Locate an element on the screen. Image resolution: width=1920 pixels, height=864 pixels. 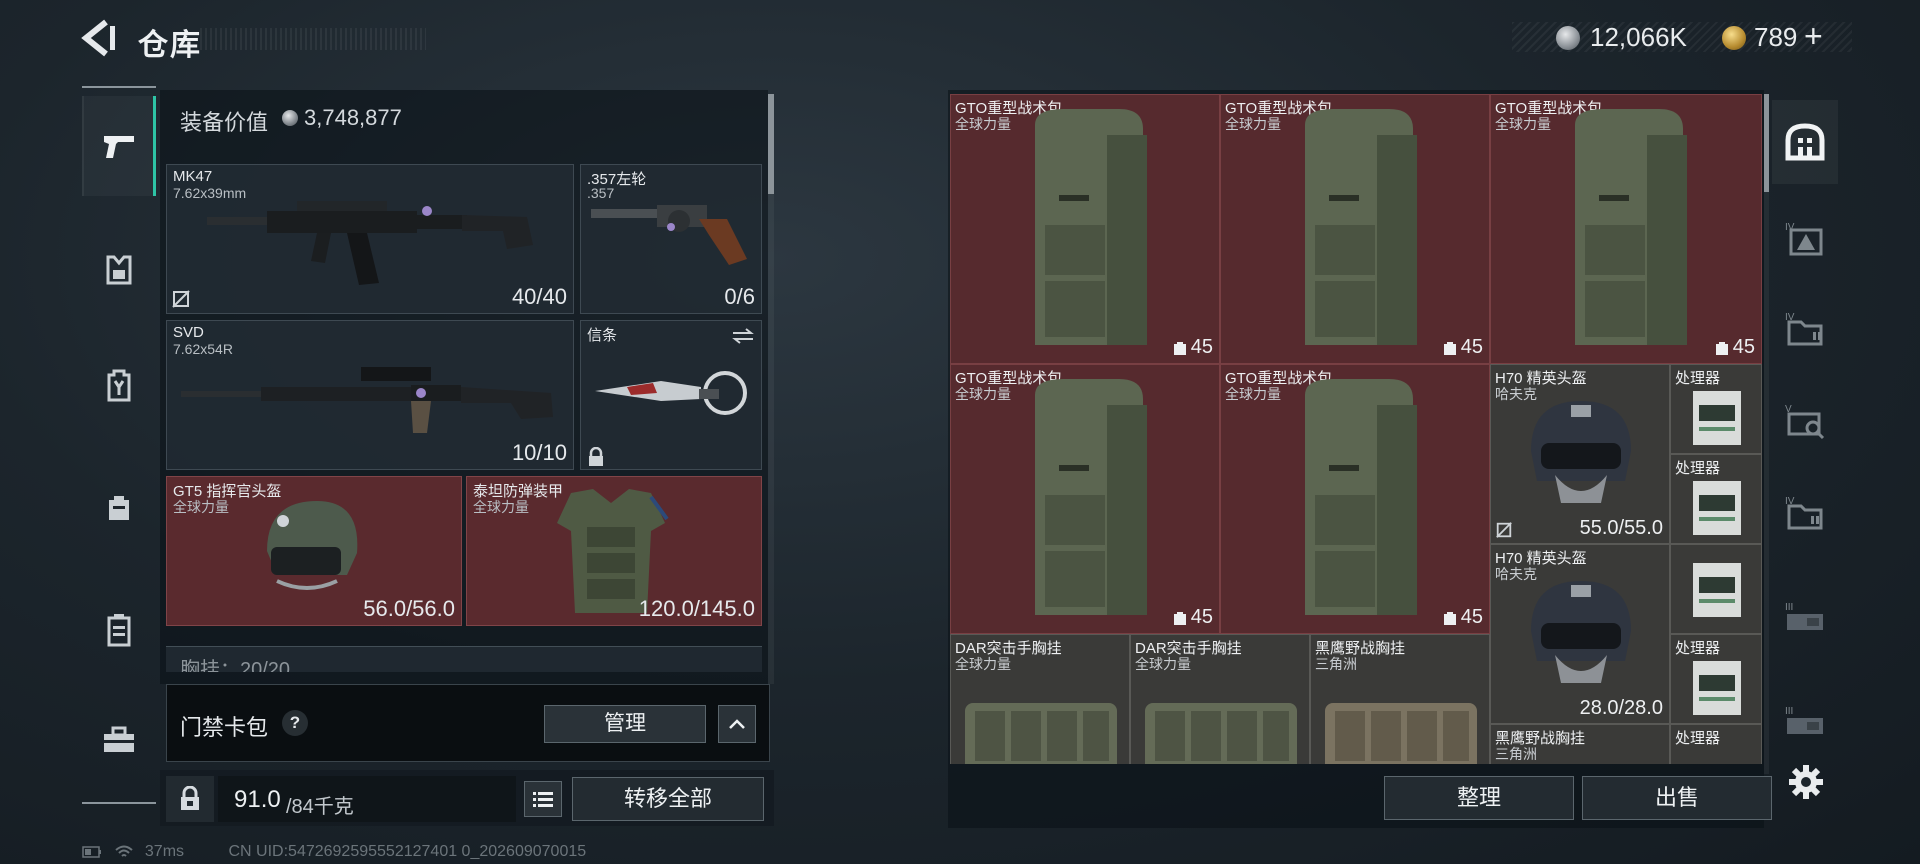
weight-max: /84千克 is located at coordinates (320, 807).